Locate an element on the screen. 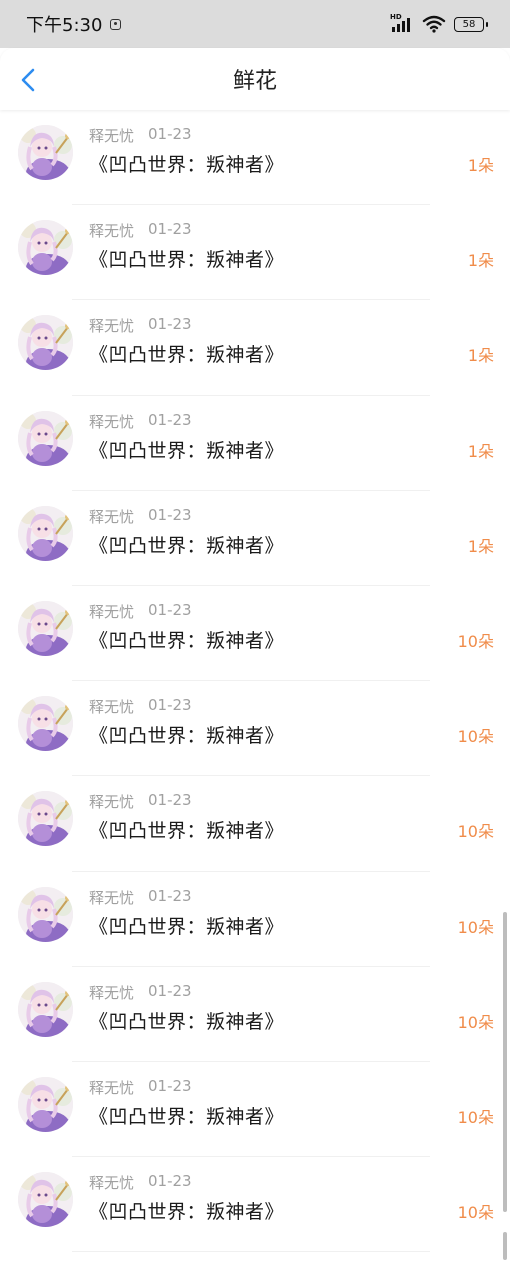  status-left: 下午5:30 is located at coordinates (74, 24).